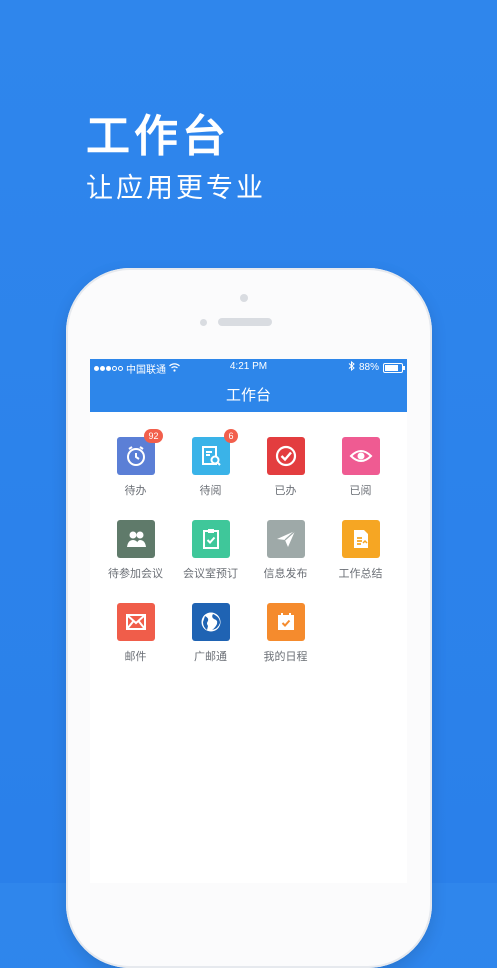 The image size is (497, 968). Describe the element at coordinates (158, 136) in the screenshot. I see `hero-title: 工作台` at that location.